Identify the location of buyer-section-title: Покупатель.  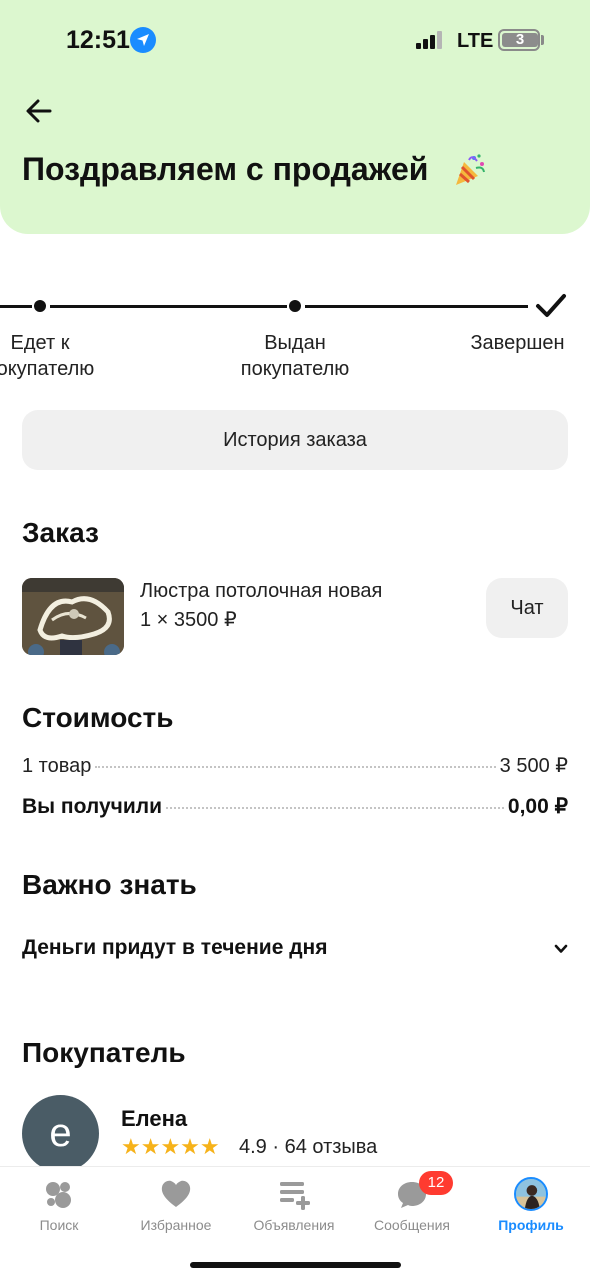
(104, 1052).